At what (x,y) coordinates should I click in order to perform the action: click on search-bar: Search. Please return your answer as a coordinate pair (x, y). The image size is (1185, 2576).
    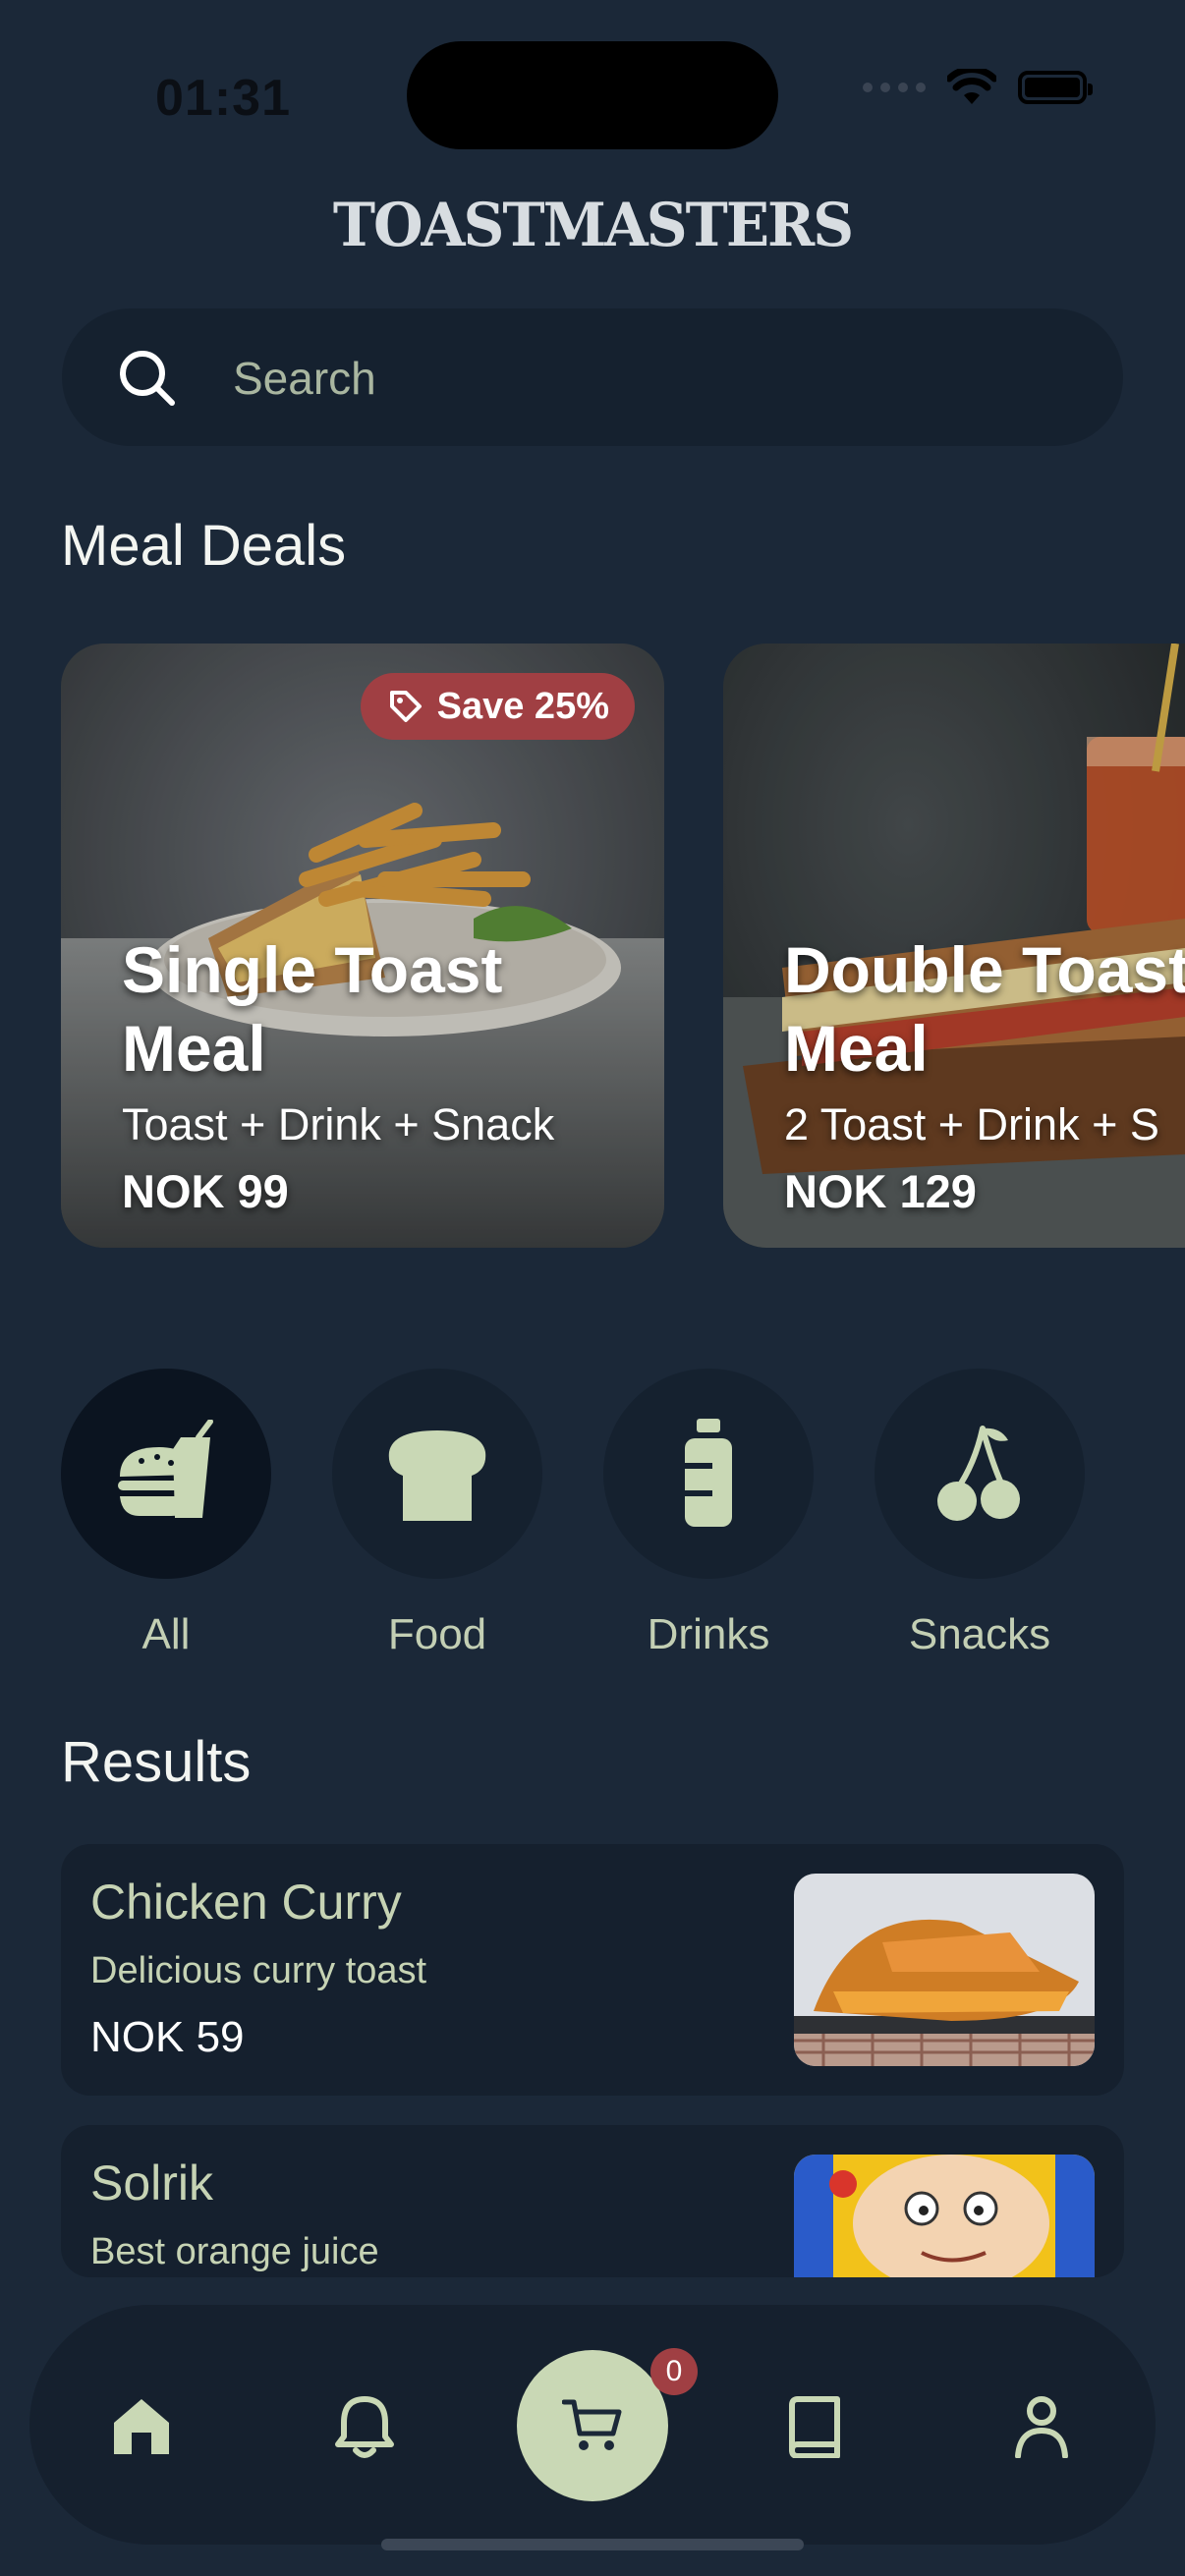
    Looking at the image, I should click on (592, 377).